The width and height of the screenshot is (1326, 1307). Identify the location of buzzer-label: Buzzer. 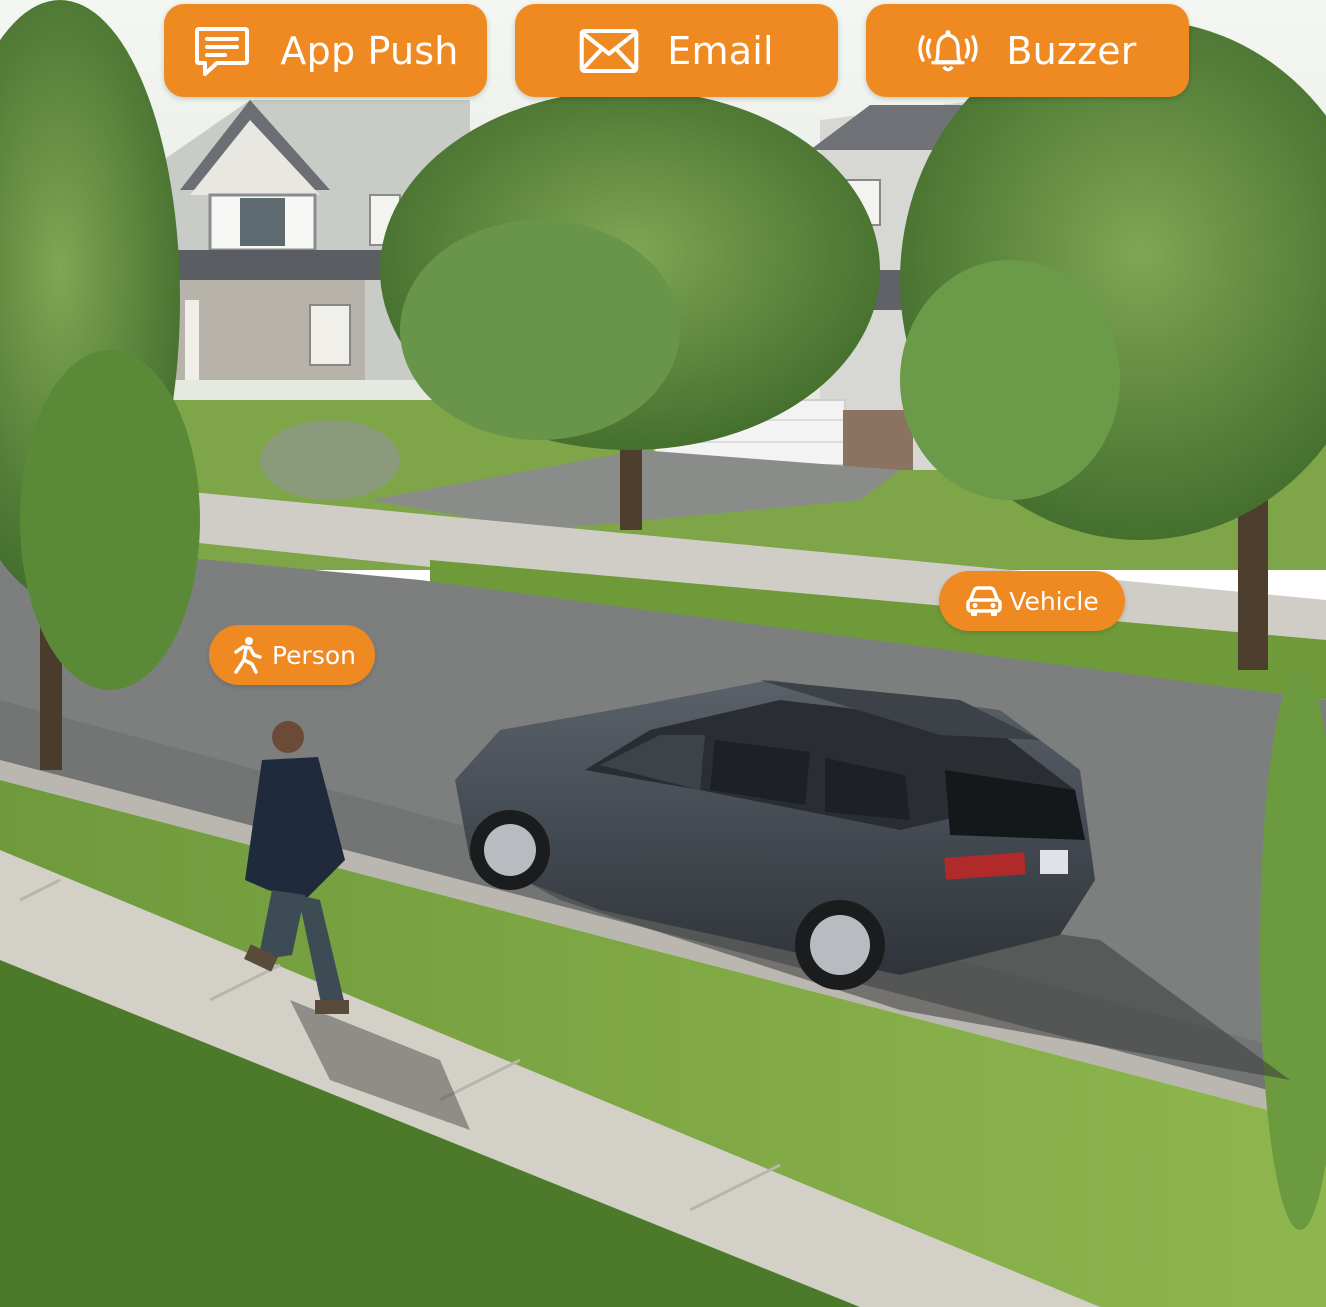
(1071, 50).